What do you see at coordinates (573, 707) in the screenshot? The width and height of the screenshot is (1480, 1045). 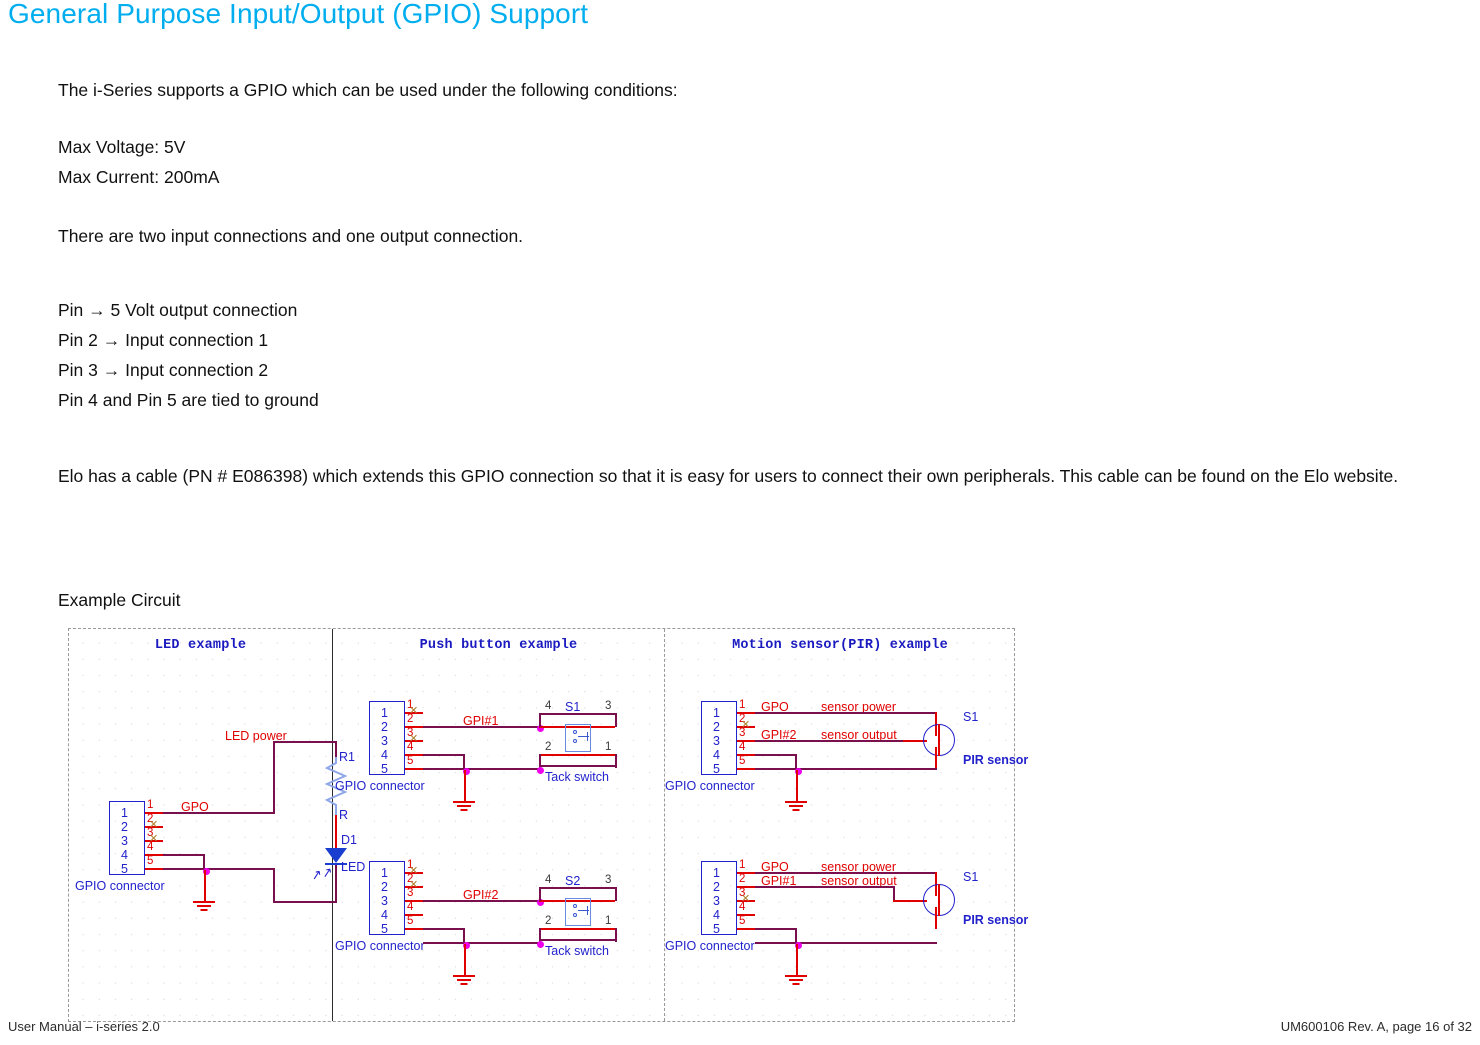 I see `switch-ref-s1: S1` at bounding box center [573, 707].